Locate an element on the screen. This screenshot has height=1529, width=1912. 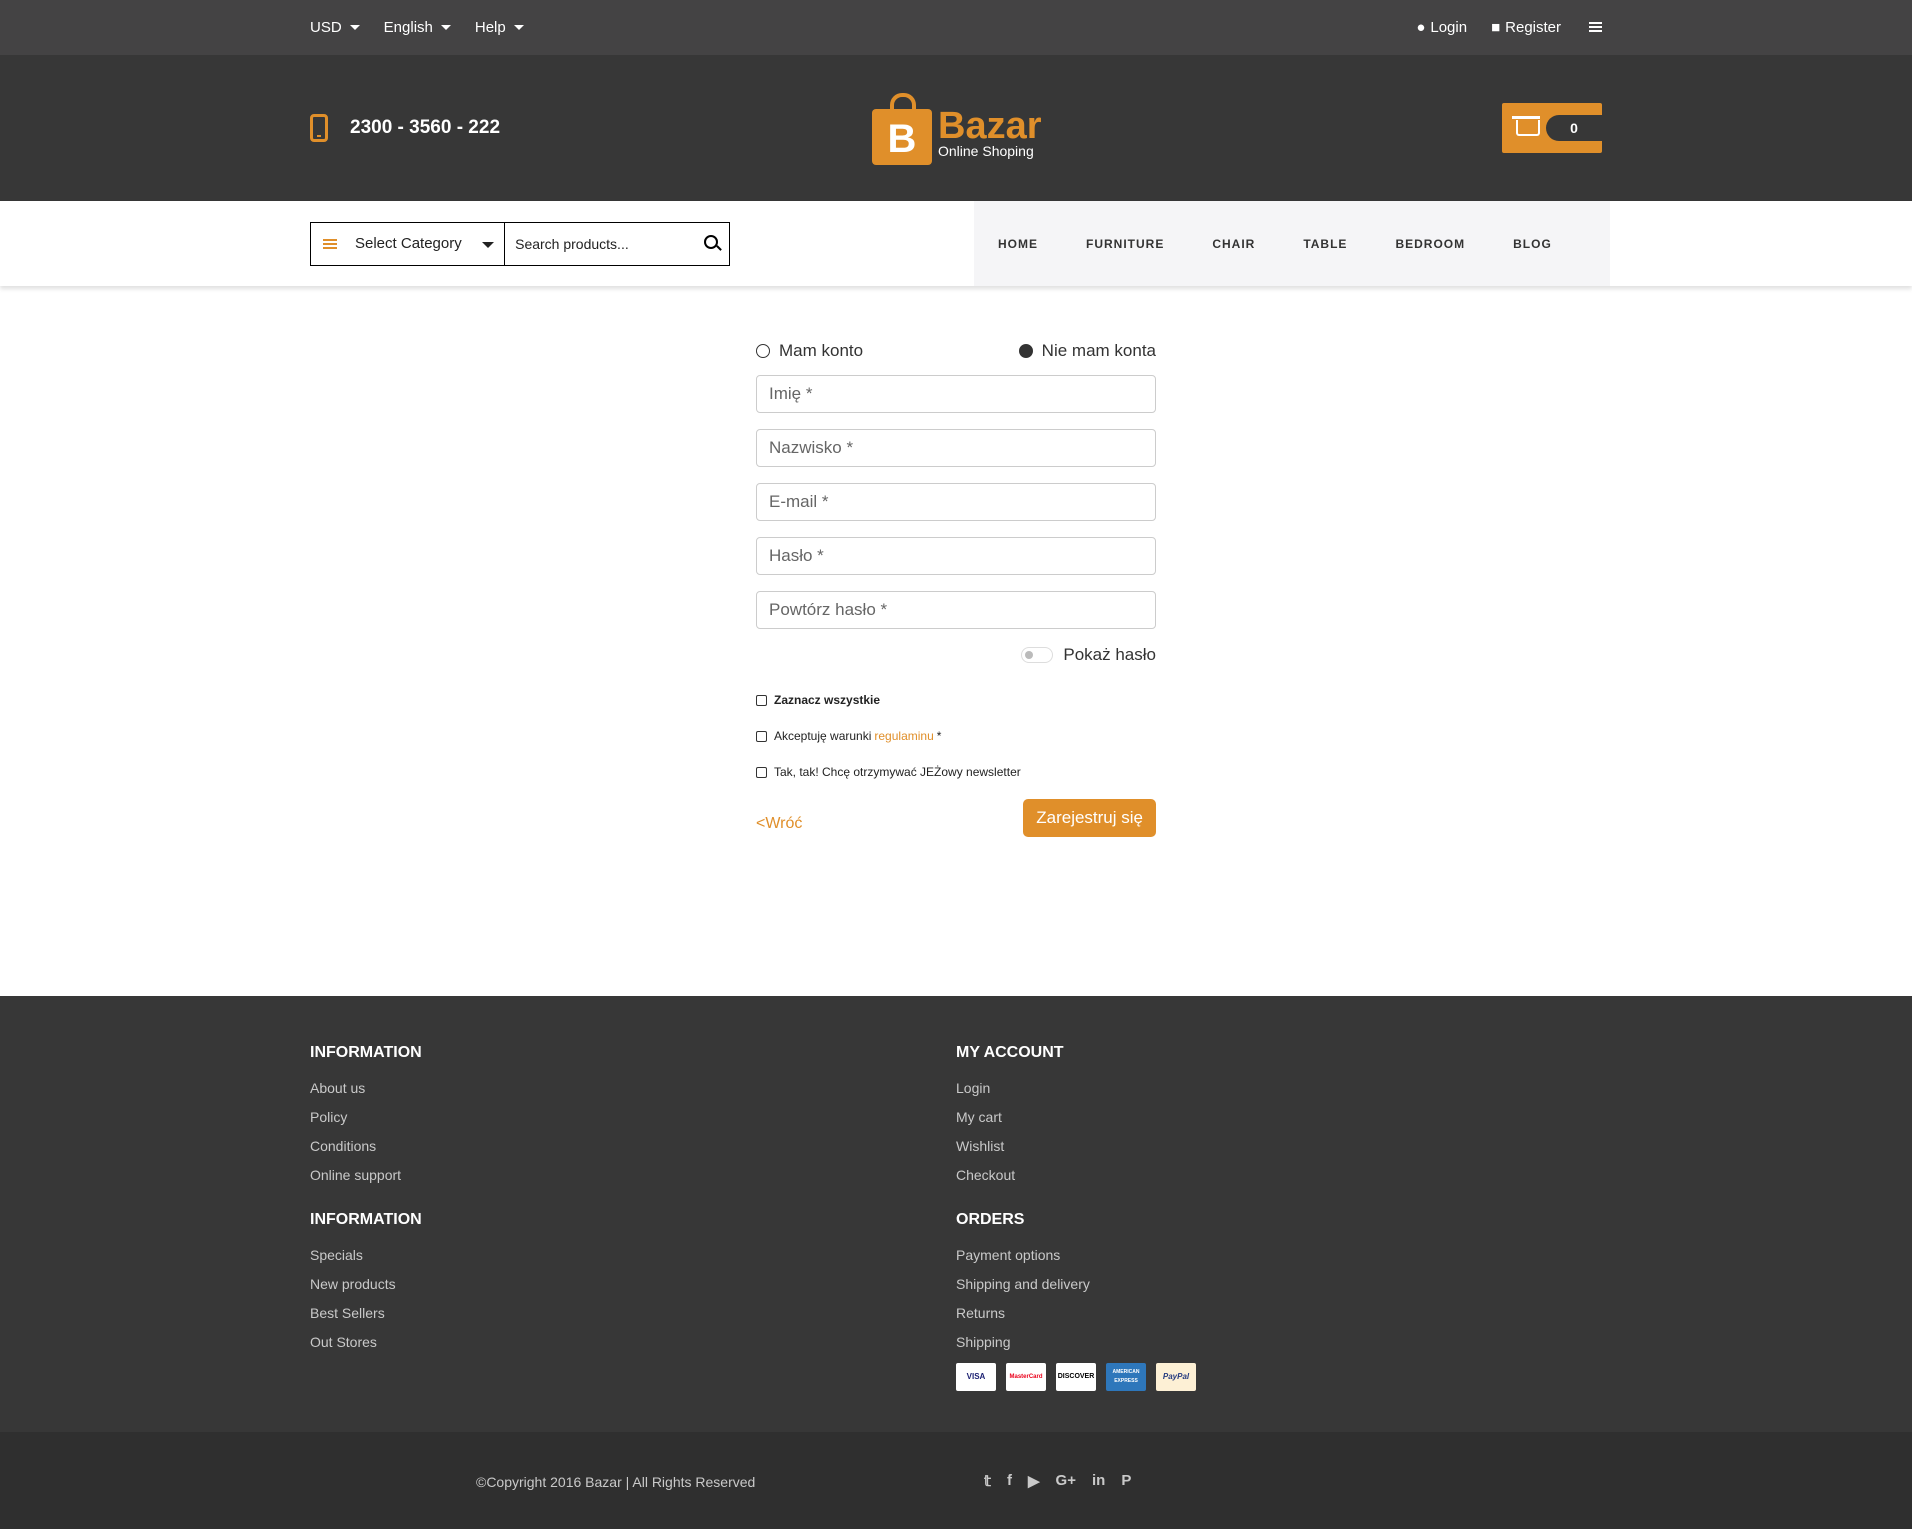
mastercard-icon: MasterCard is located at coordinates (1026, 1377).